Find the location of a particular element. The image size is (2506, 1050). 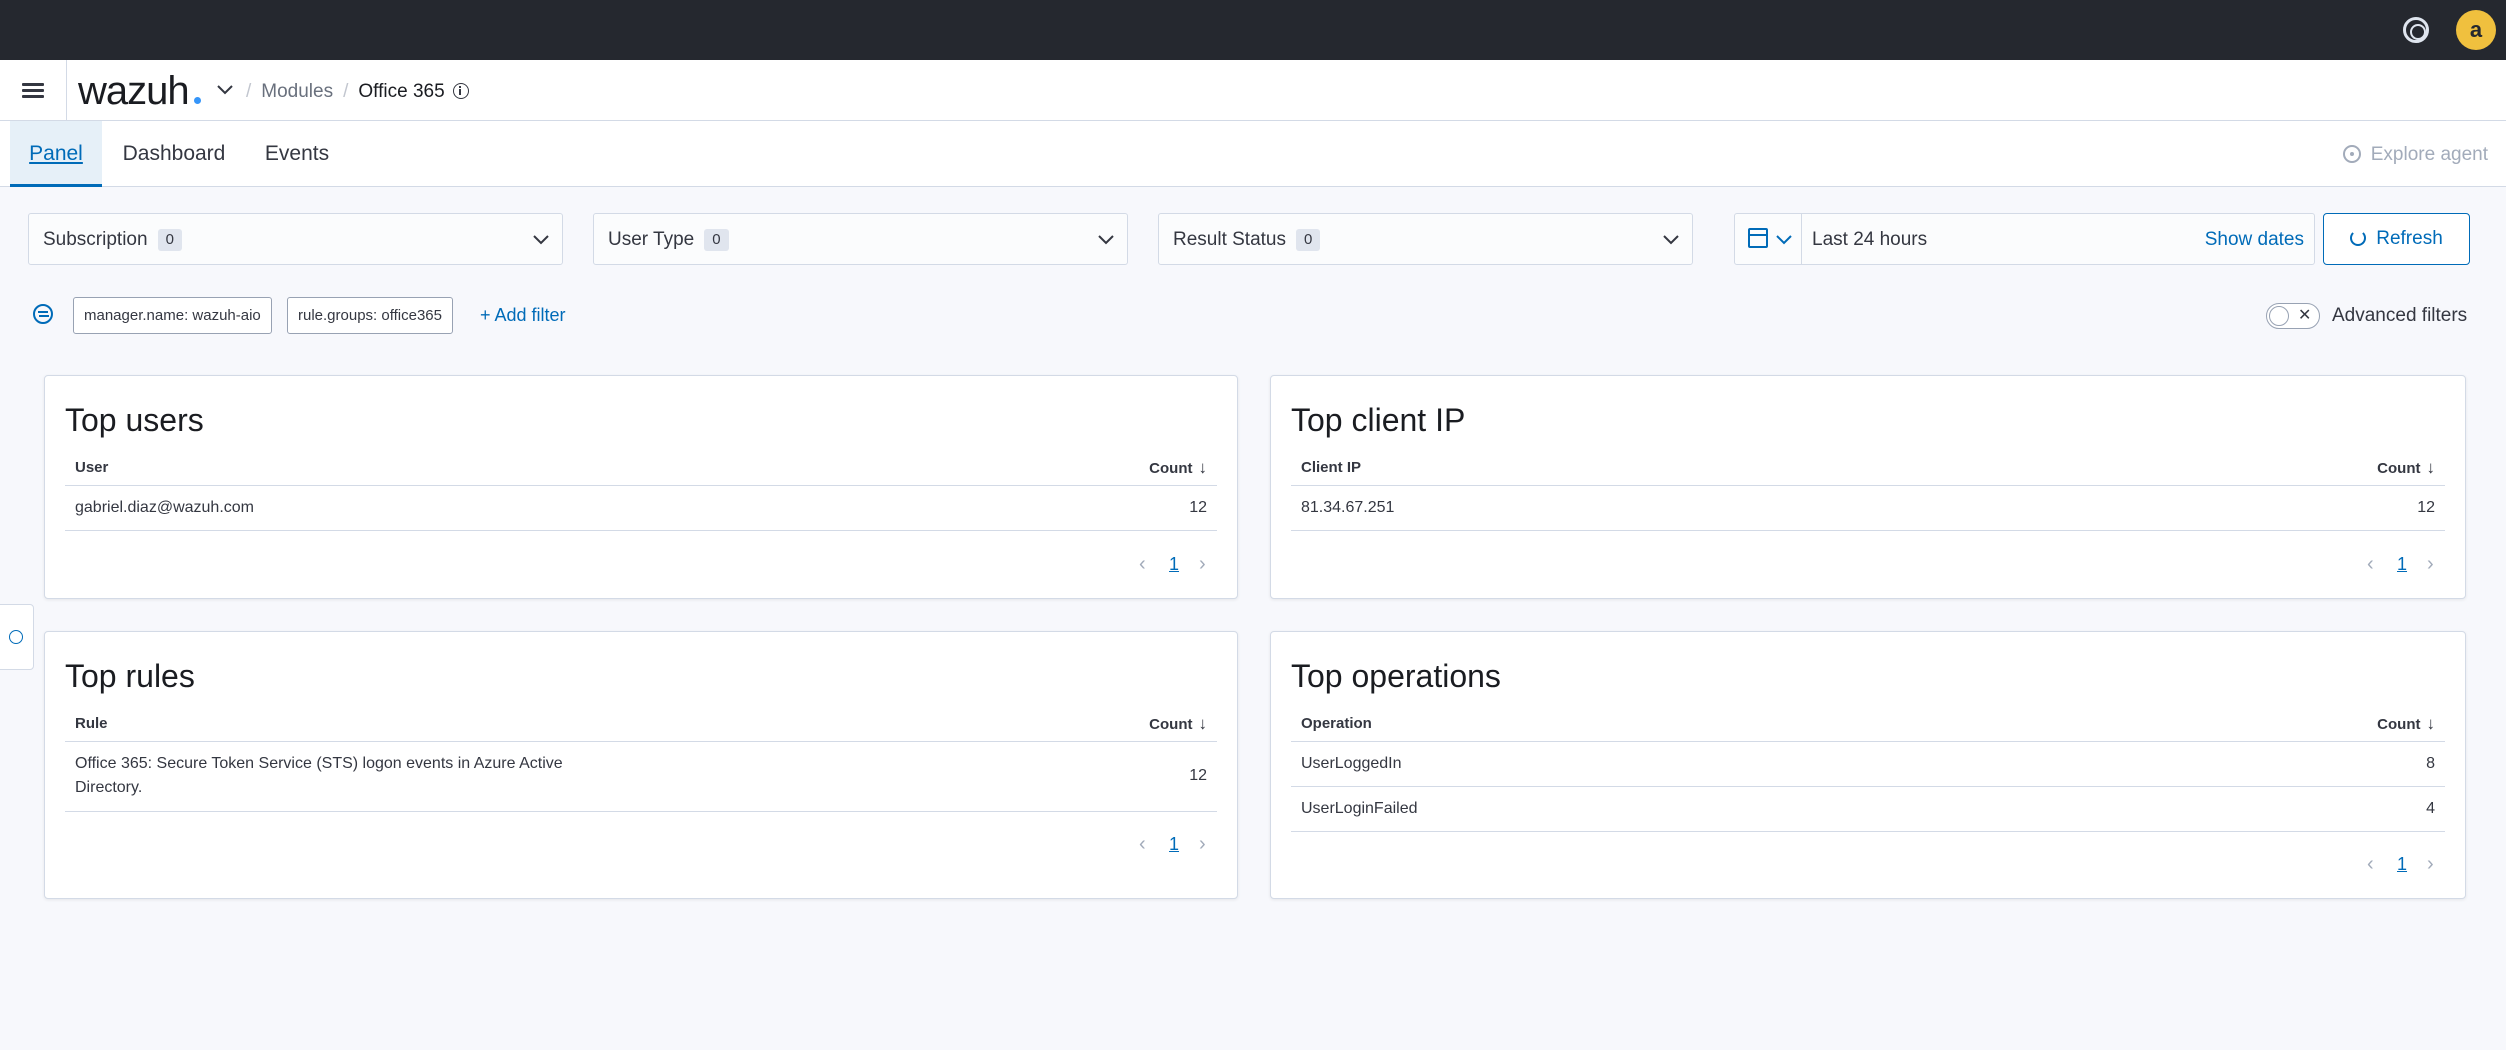

cell-operation: UserLoginFailed is located at coordinates (1359, 808).